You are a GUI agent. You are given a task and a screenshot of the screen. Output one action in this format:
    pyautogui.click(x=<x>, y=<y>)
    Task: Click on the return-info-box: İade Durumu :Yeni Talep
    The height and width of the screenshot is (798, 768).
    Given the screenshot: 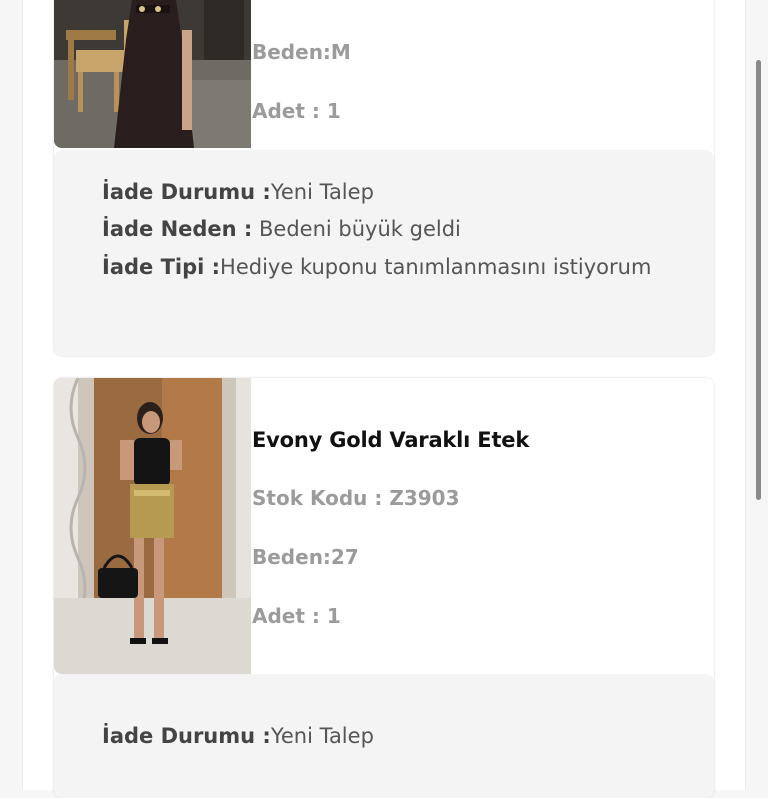 What is the action you would take?
    pyautogui.click(x=384, y=736)
    